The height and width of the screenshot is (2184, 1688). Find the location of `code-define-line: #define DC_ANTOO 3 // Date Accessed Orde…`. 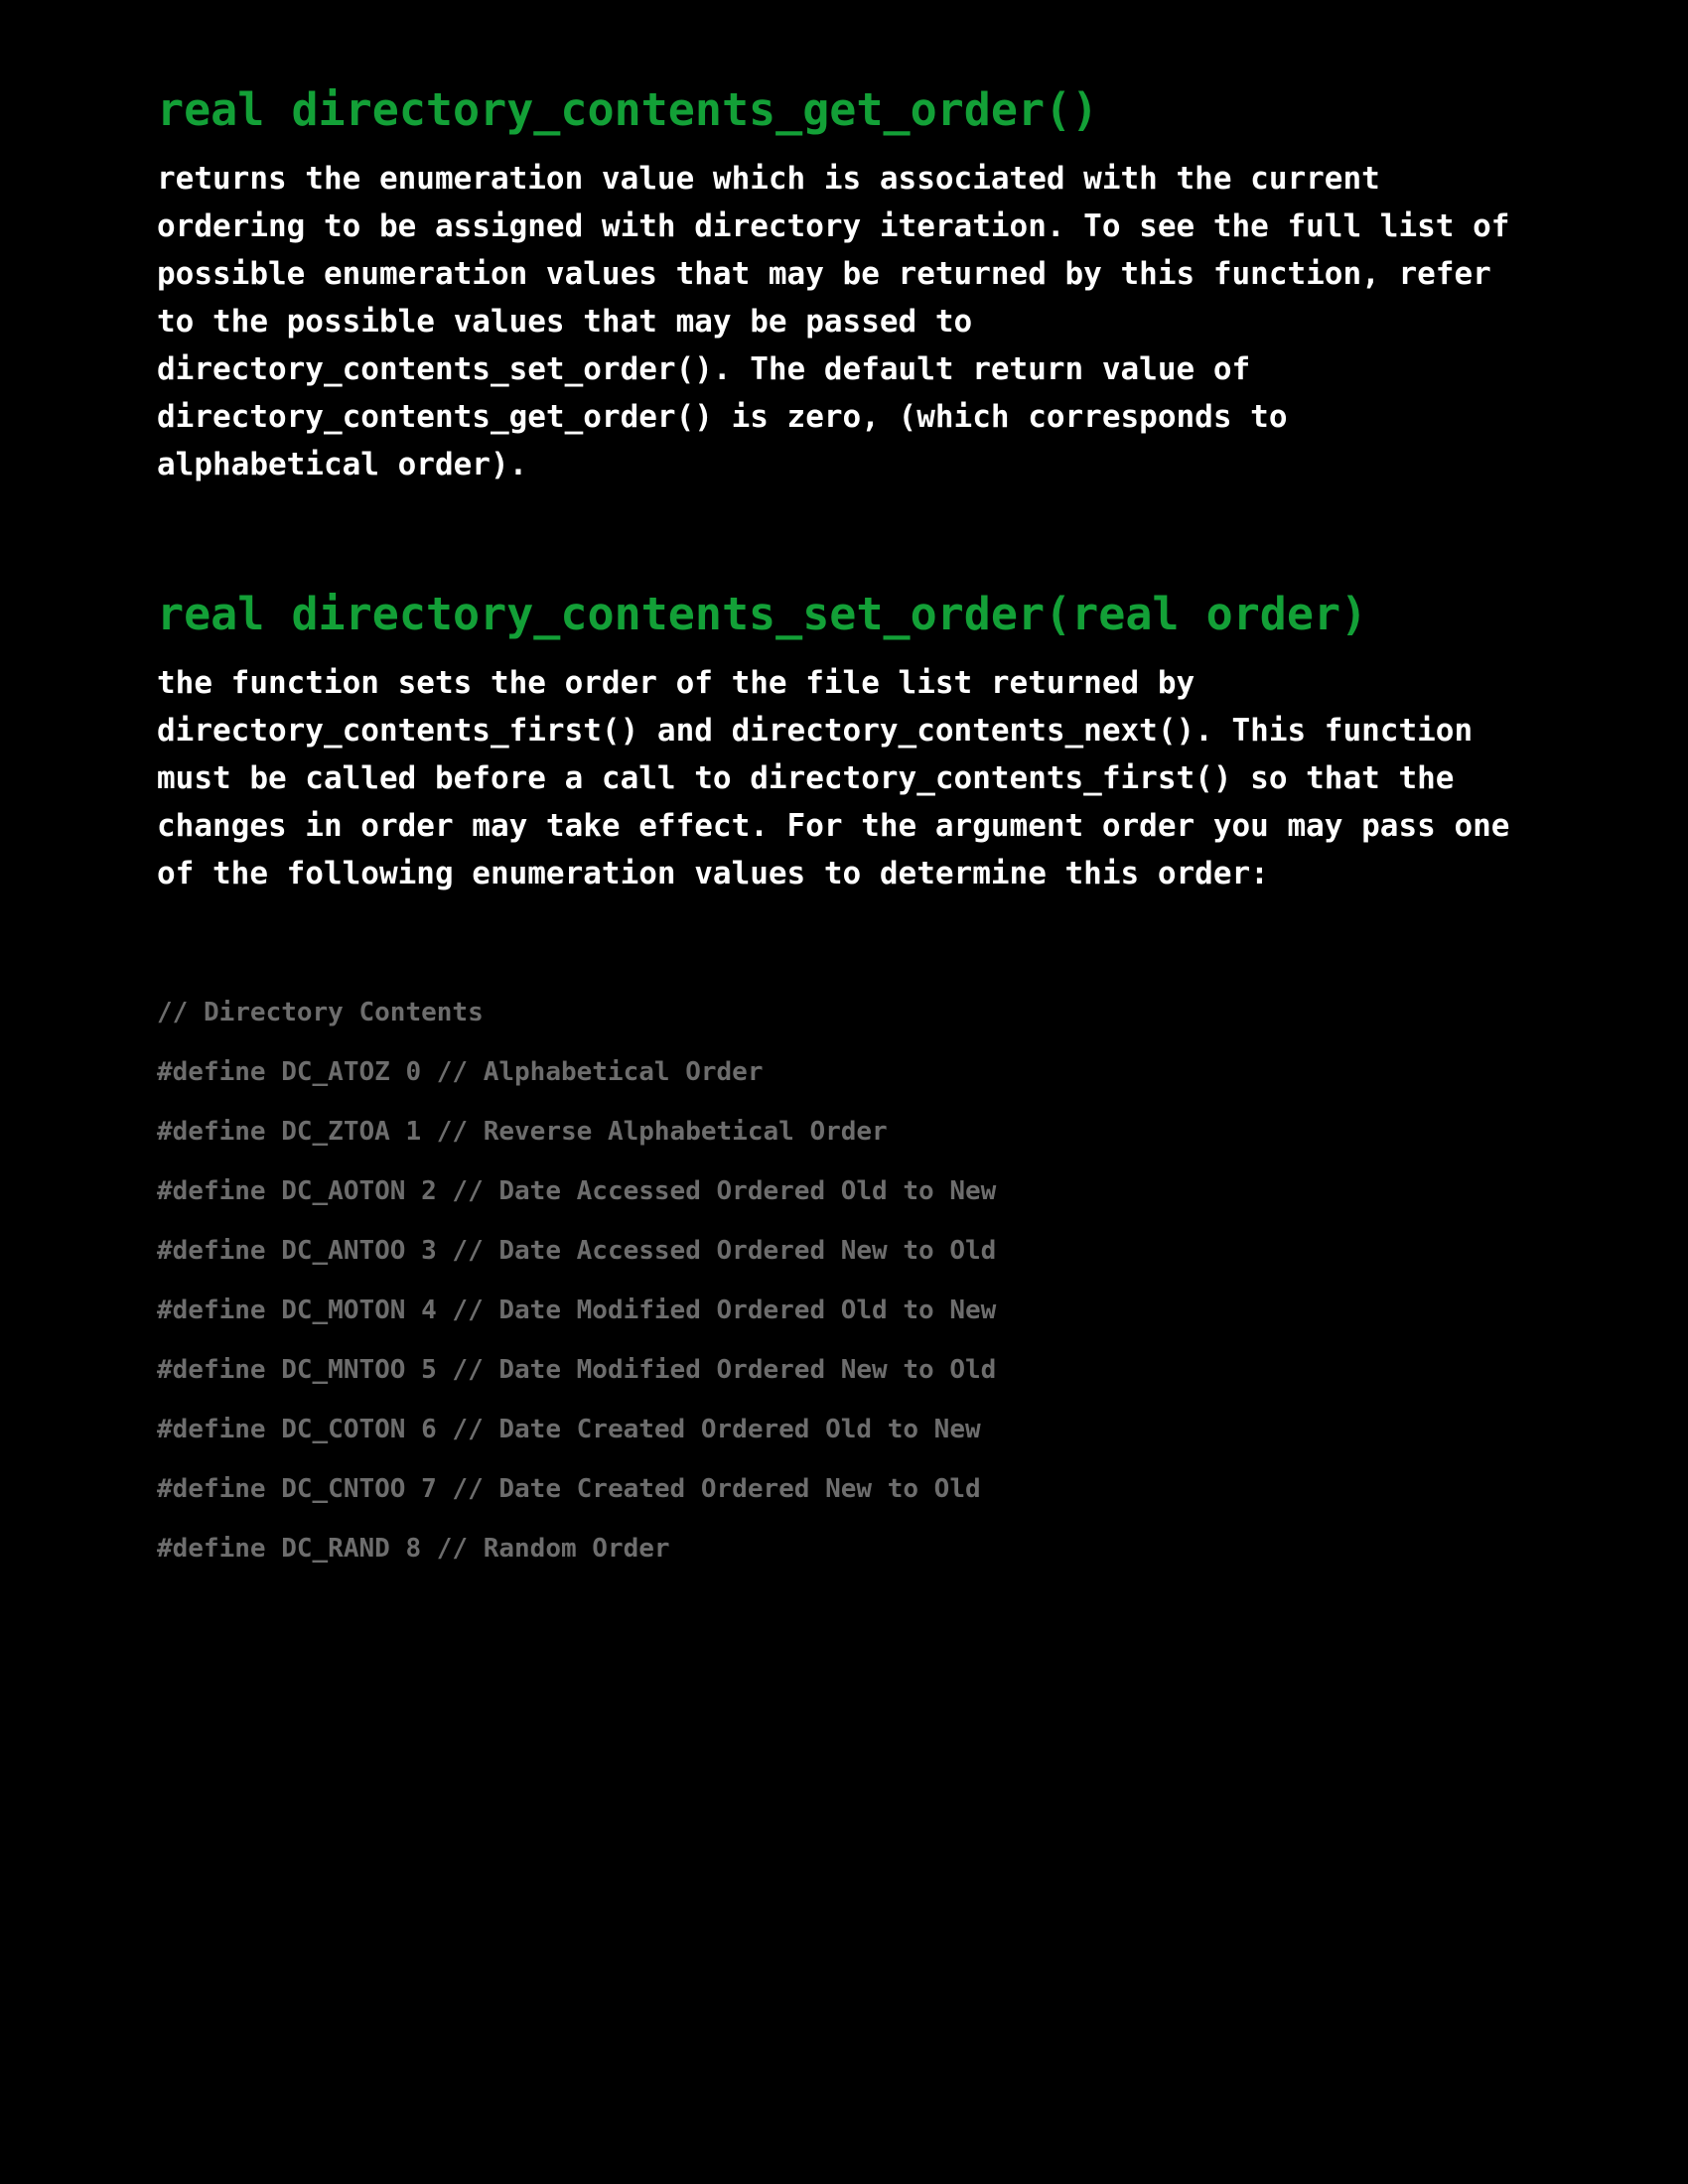

code-define-line: #define DC_ANTOO 3 // Date Accessed Orde… is located at coordinates (577, 1251).